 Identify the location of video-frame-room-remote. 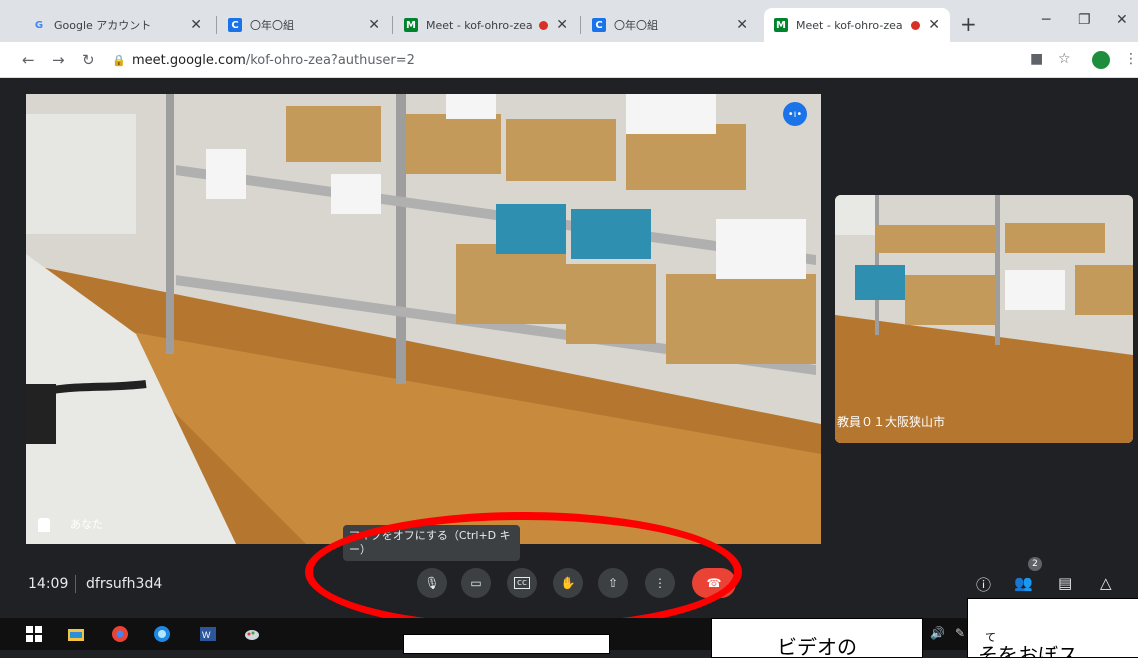
(984, 319).